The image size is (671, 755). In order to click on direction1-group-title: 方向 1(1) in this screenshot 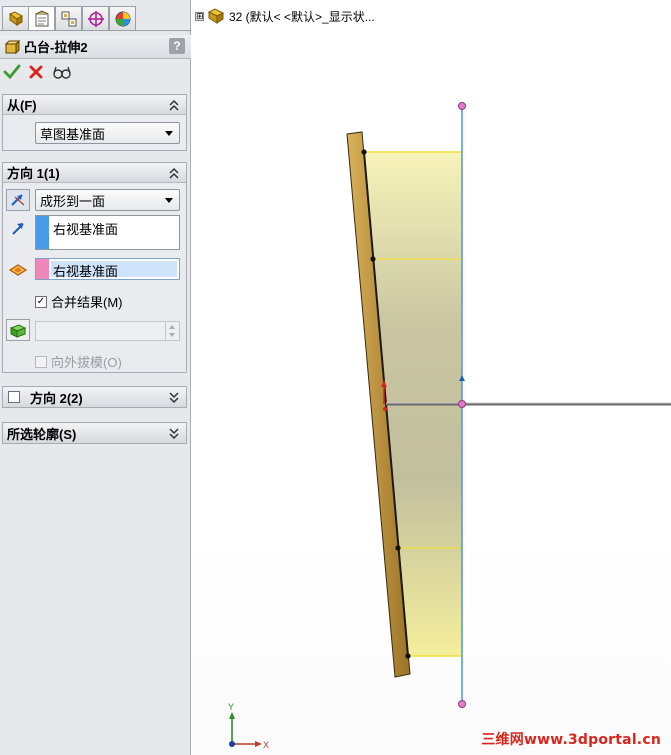, I will do `click(33, 173)`.